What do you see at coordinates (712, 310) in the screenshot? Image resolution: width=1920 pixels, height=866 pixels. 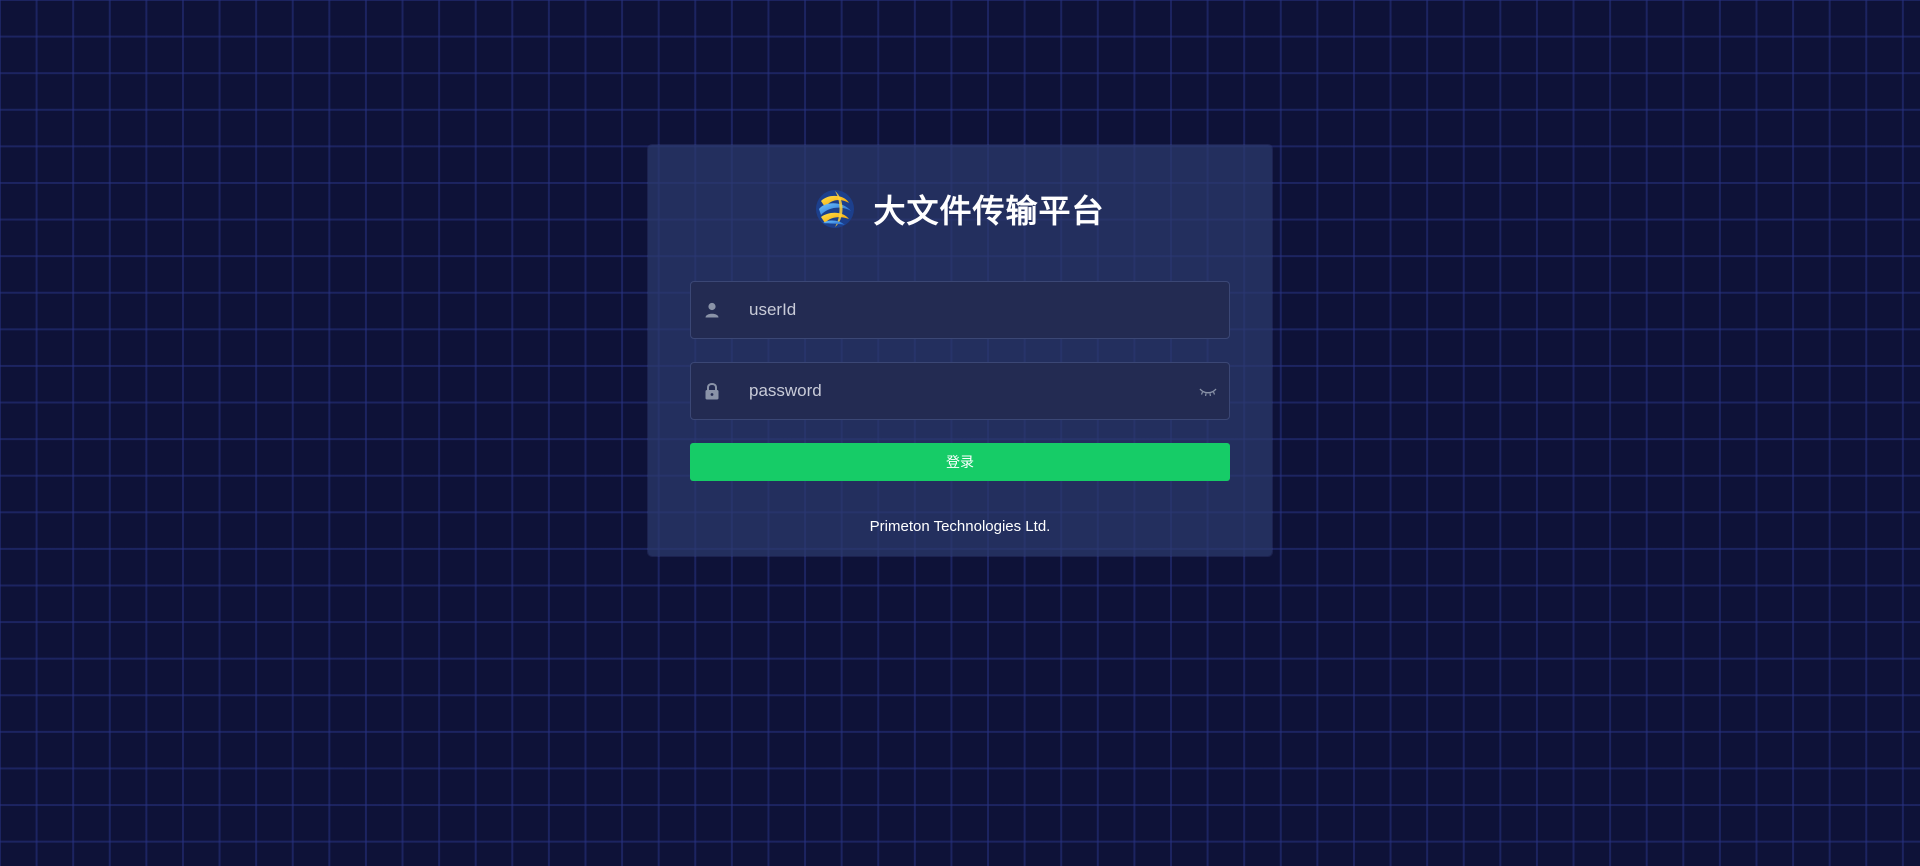 I see `user-icon` at bounding box center [712, 310].